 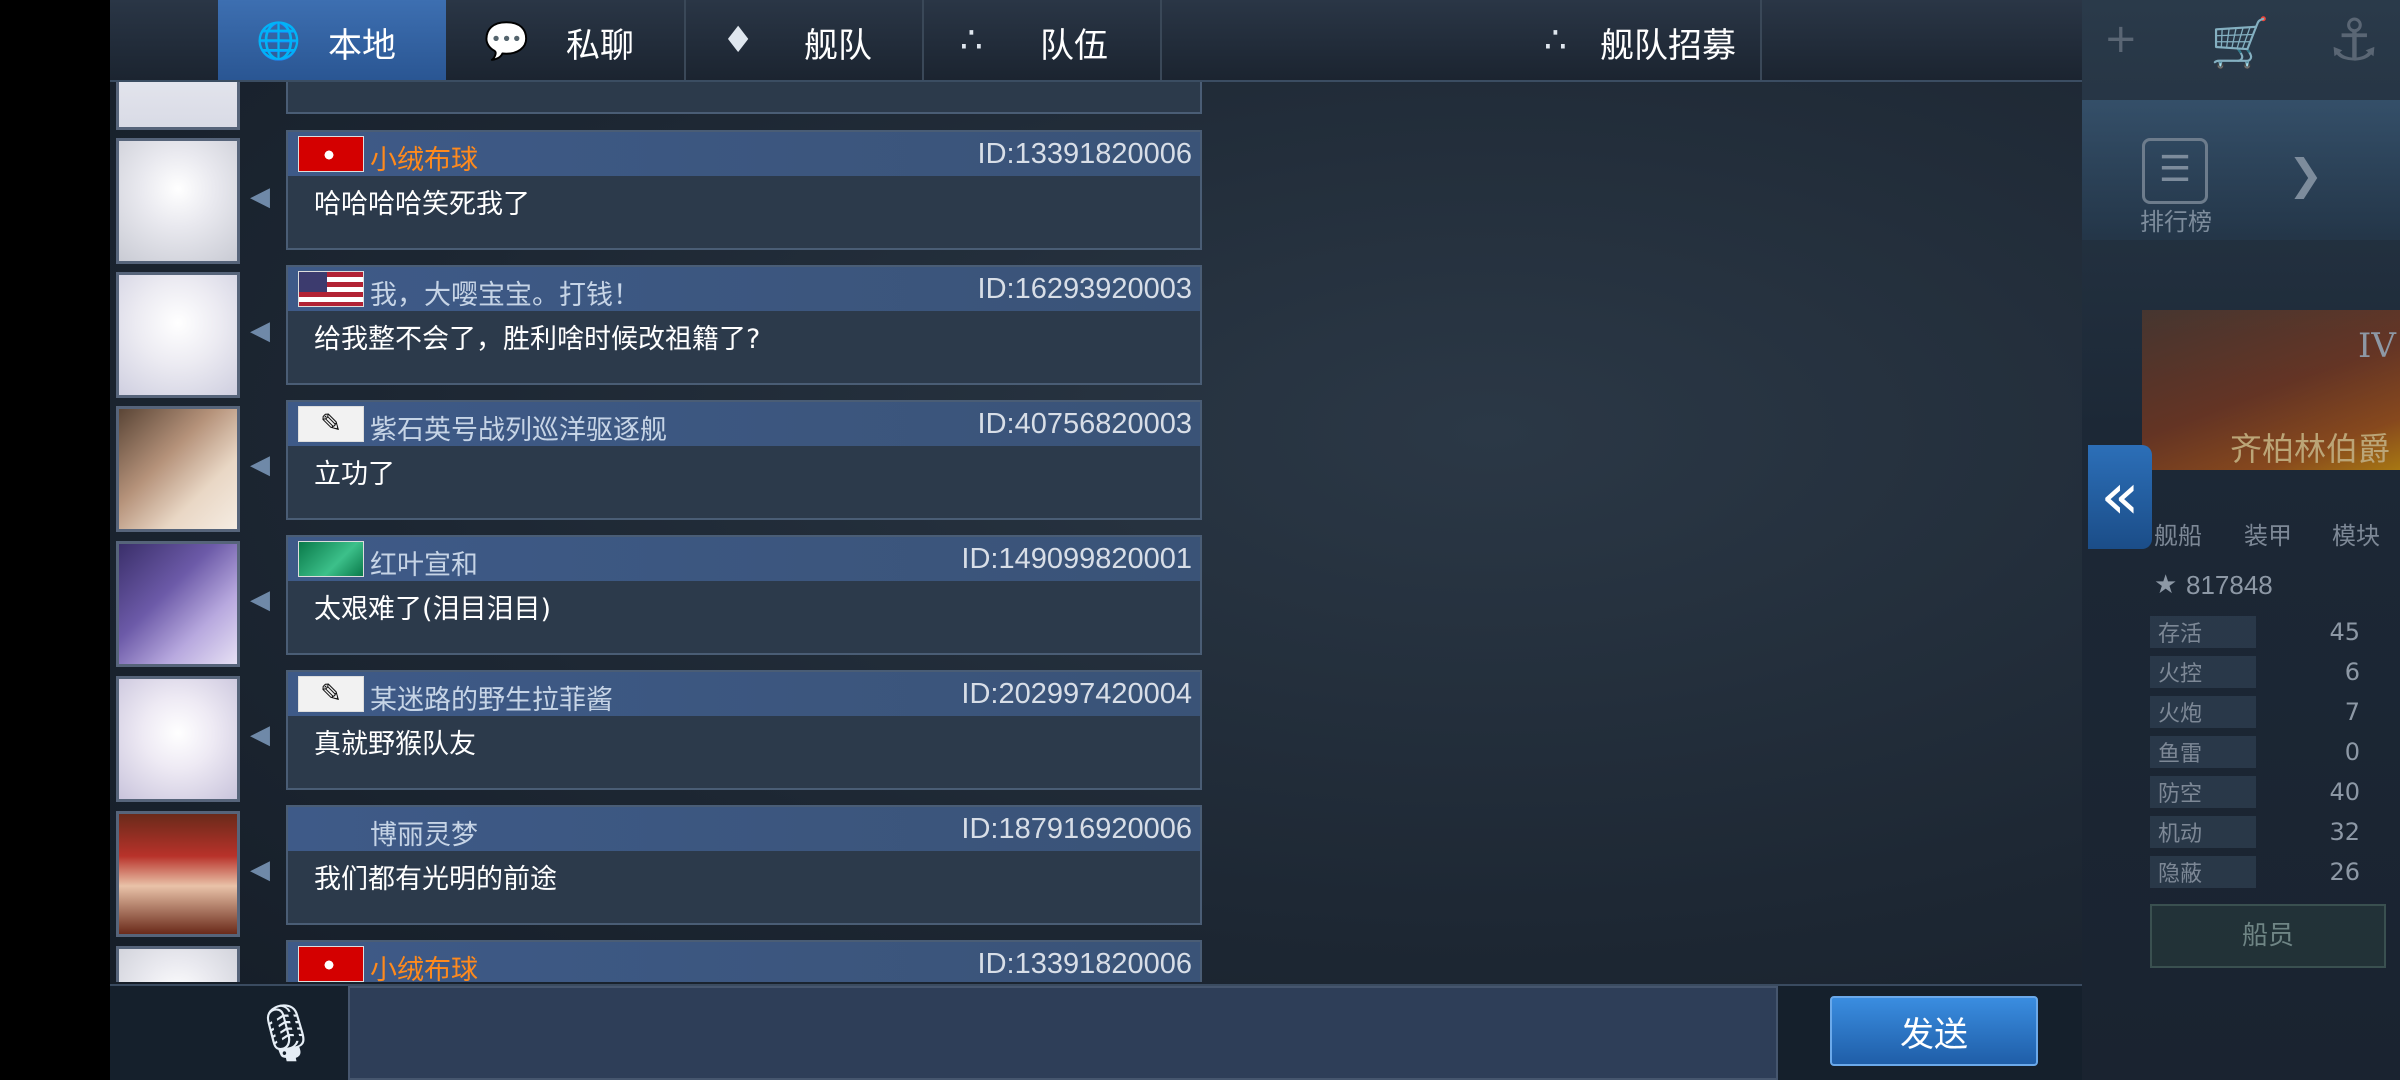 What do you see at coordinates (744, 730) in the screenshot?
I see `message-item: ✎ 某迷路的野生拉菲酱 ID:202997420004 真就野猴队友` at bounding box center [744, 730].